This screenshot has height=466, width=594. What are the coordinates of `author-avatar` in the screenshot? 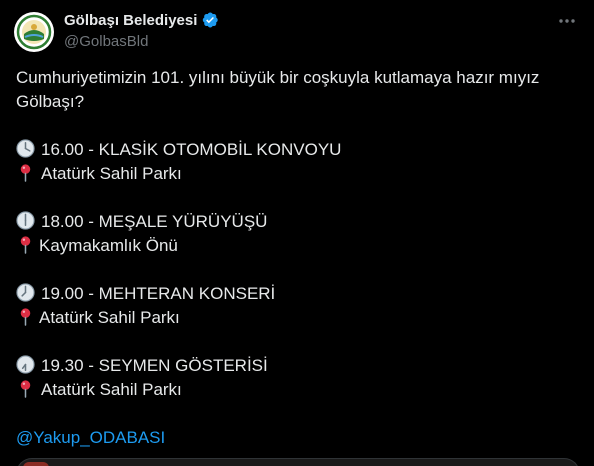 It's located at (34, 32).